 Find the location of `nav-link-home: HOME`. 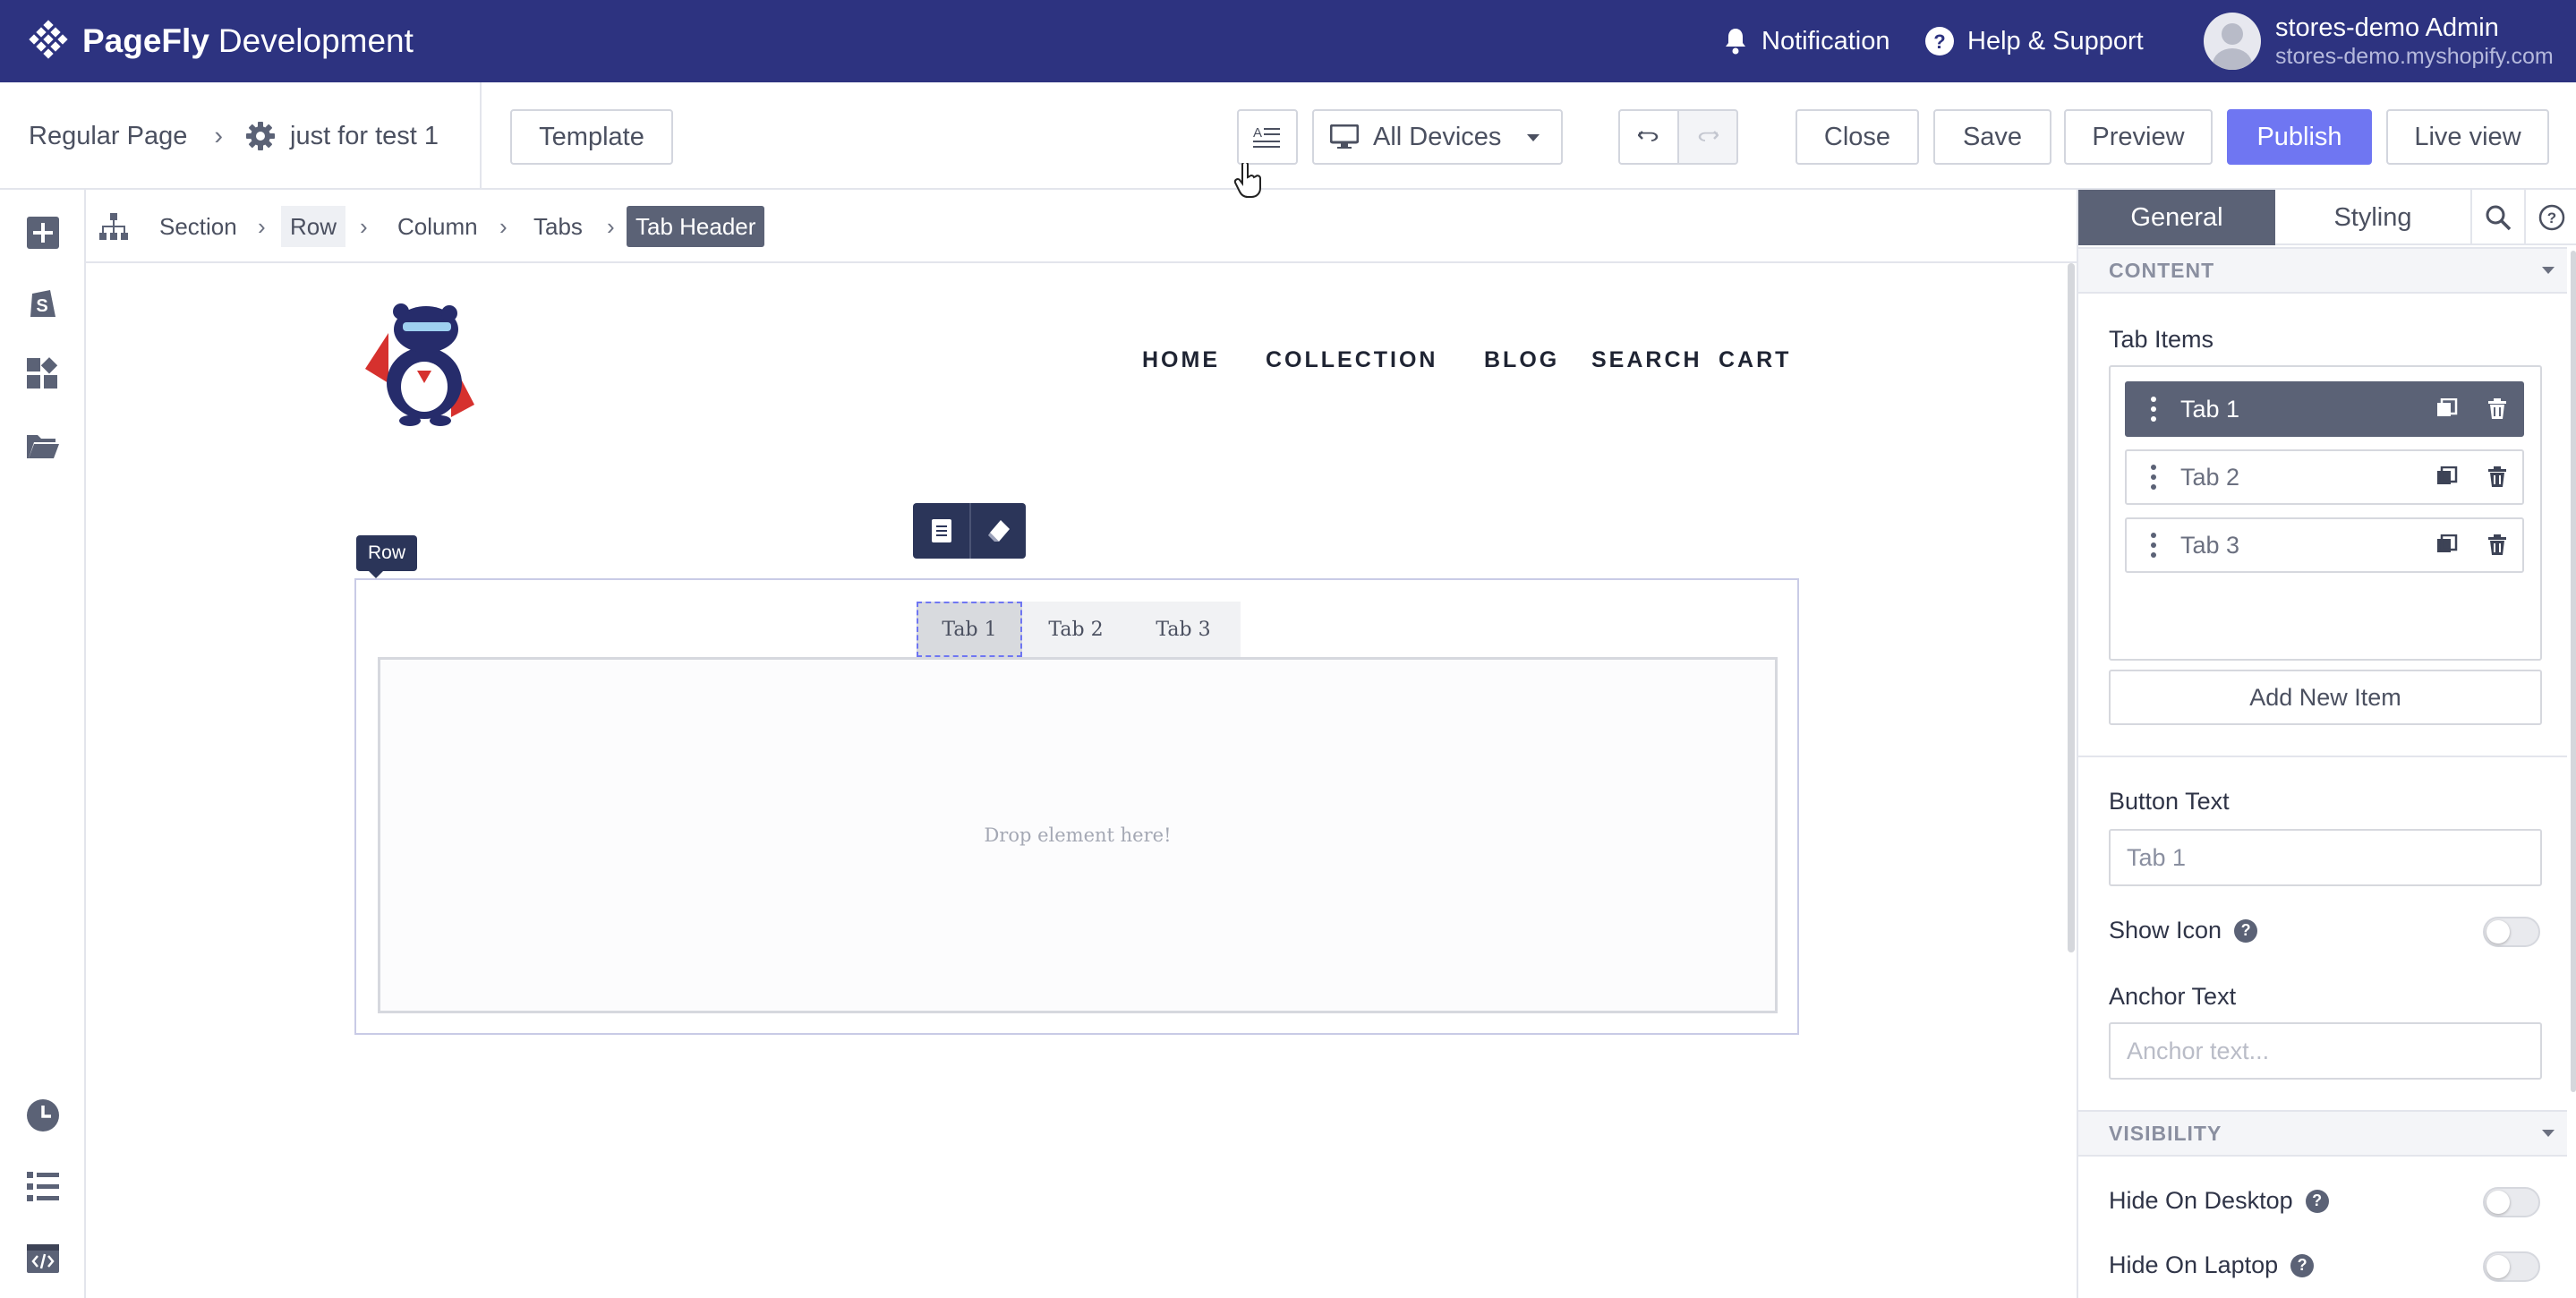

nav-link-home: HOME is located at coordinates (1181, 360).